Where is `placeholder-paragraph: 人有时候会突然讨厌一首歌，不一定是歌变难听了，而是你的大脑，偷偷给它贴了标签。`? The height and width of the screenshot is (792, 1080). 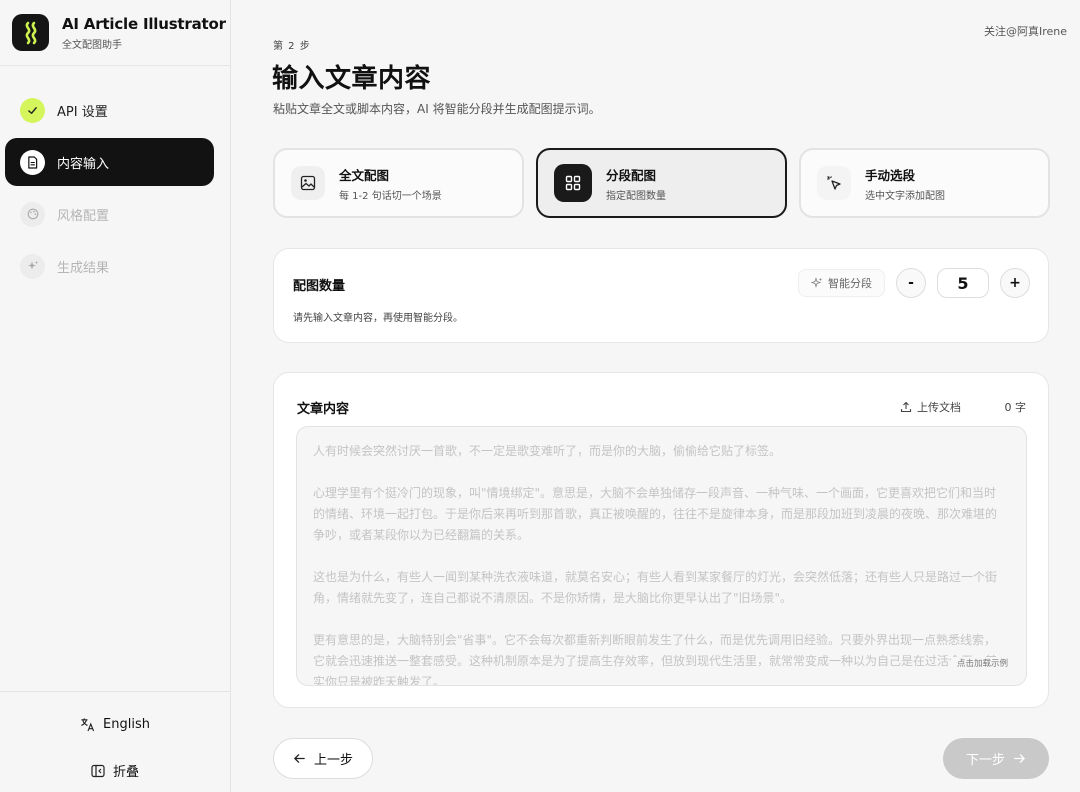
placeholder-paragraph: 人有时候会突然讨厌一首歌，不一定是歌变难听了，而是你的大脑，偷偷给它贴了标签。 is located at coordinates (547, 451).